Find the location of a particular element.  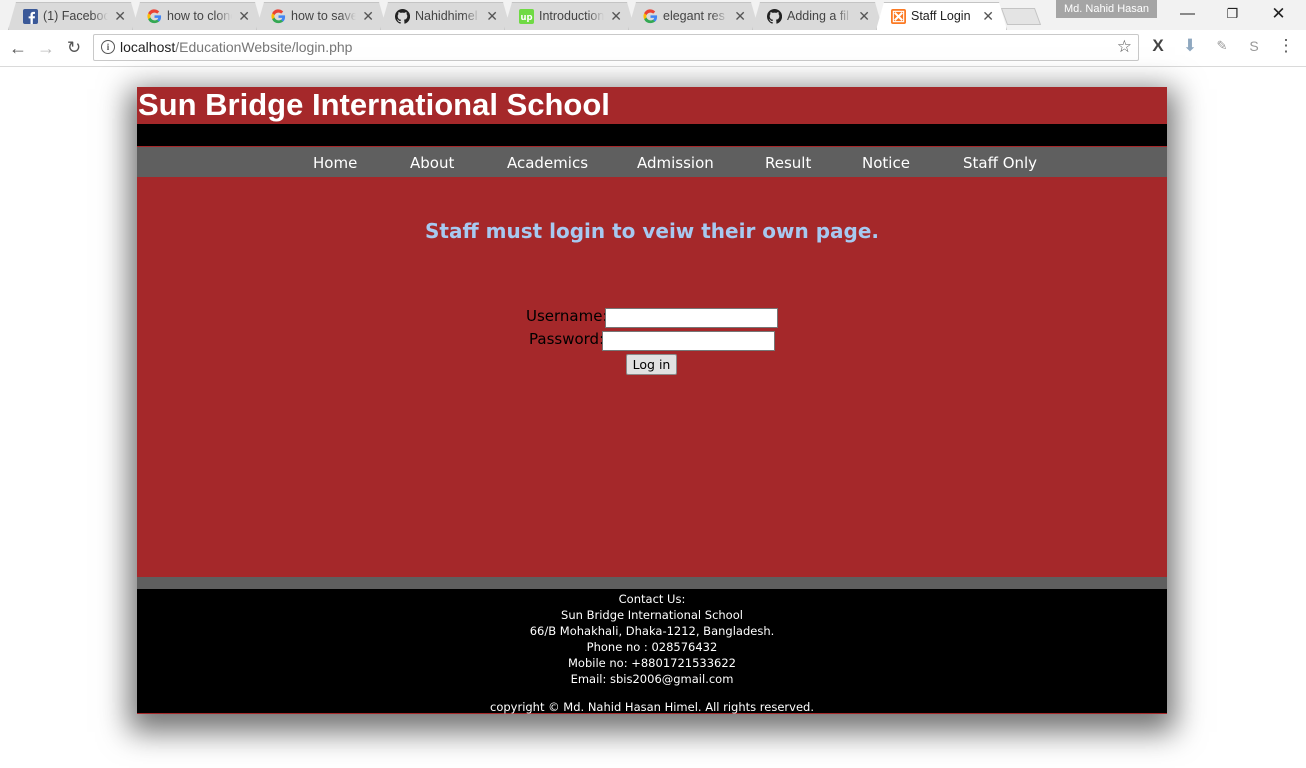

tab-title: Introduction is located at coordinates (571, 16).